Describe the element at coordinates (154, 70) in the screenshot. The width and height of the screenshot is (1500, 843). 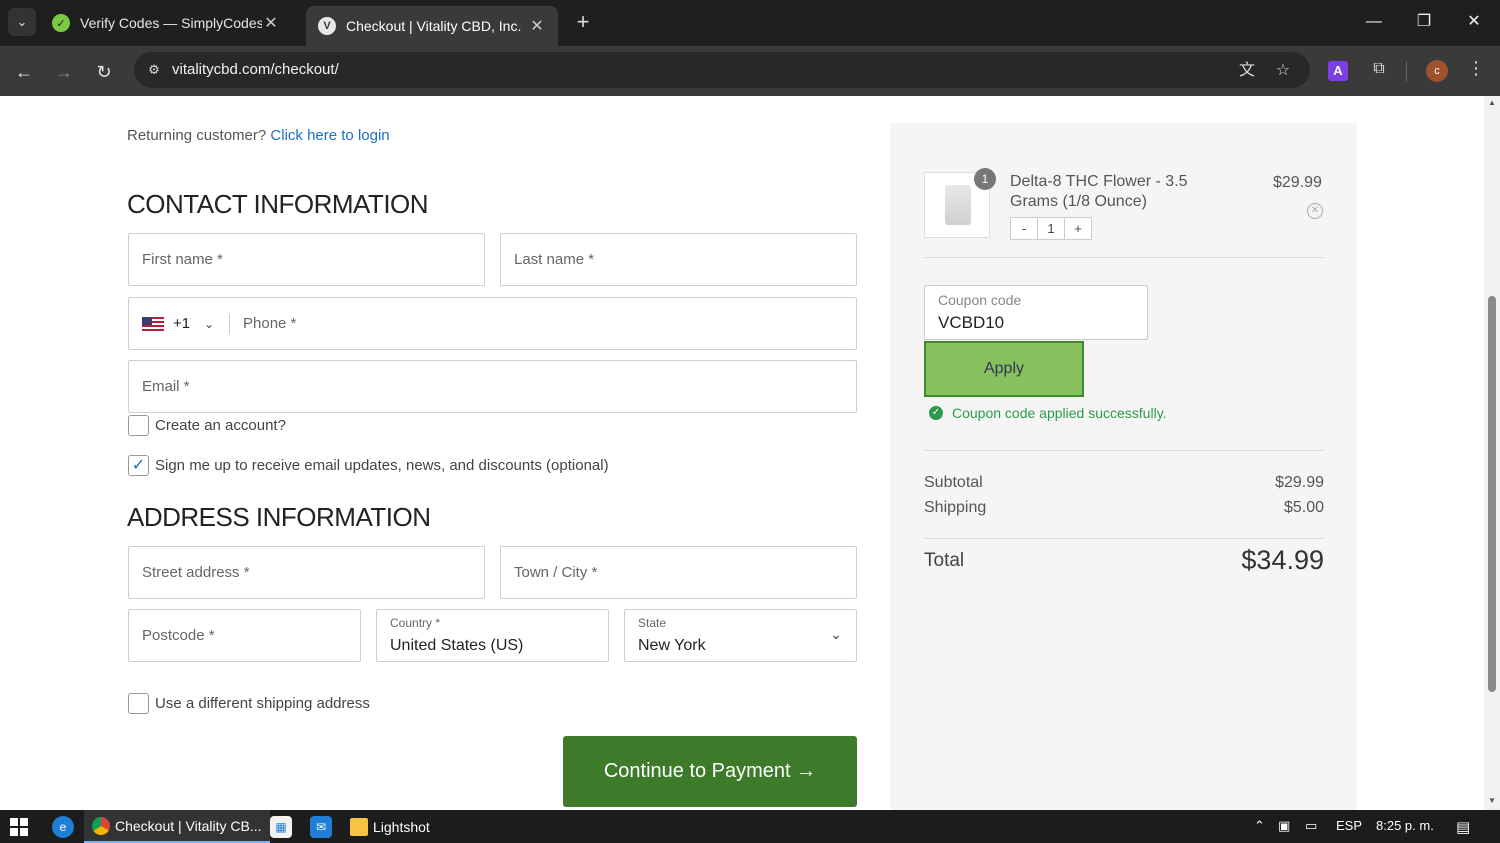
I see `site-info-icon: ⚙` at that location.